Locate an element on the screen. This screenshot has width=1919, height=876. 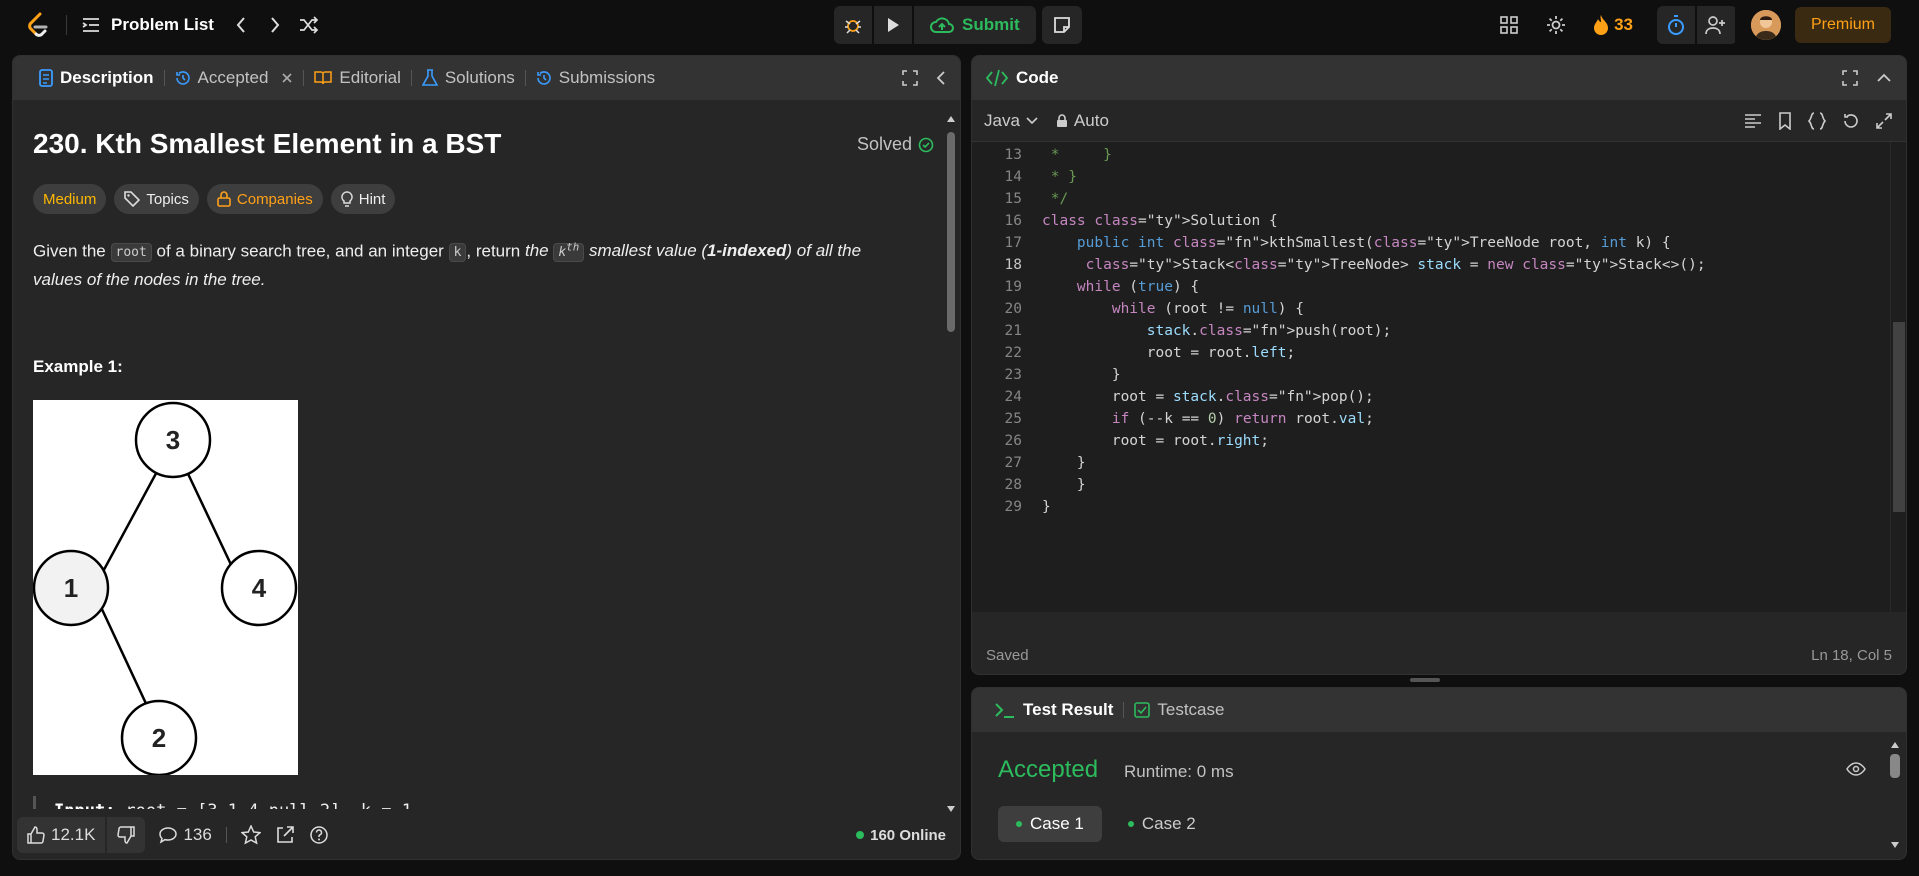
line-number: 19 is located at coordinates (1013, 287).